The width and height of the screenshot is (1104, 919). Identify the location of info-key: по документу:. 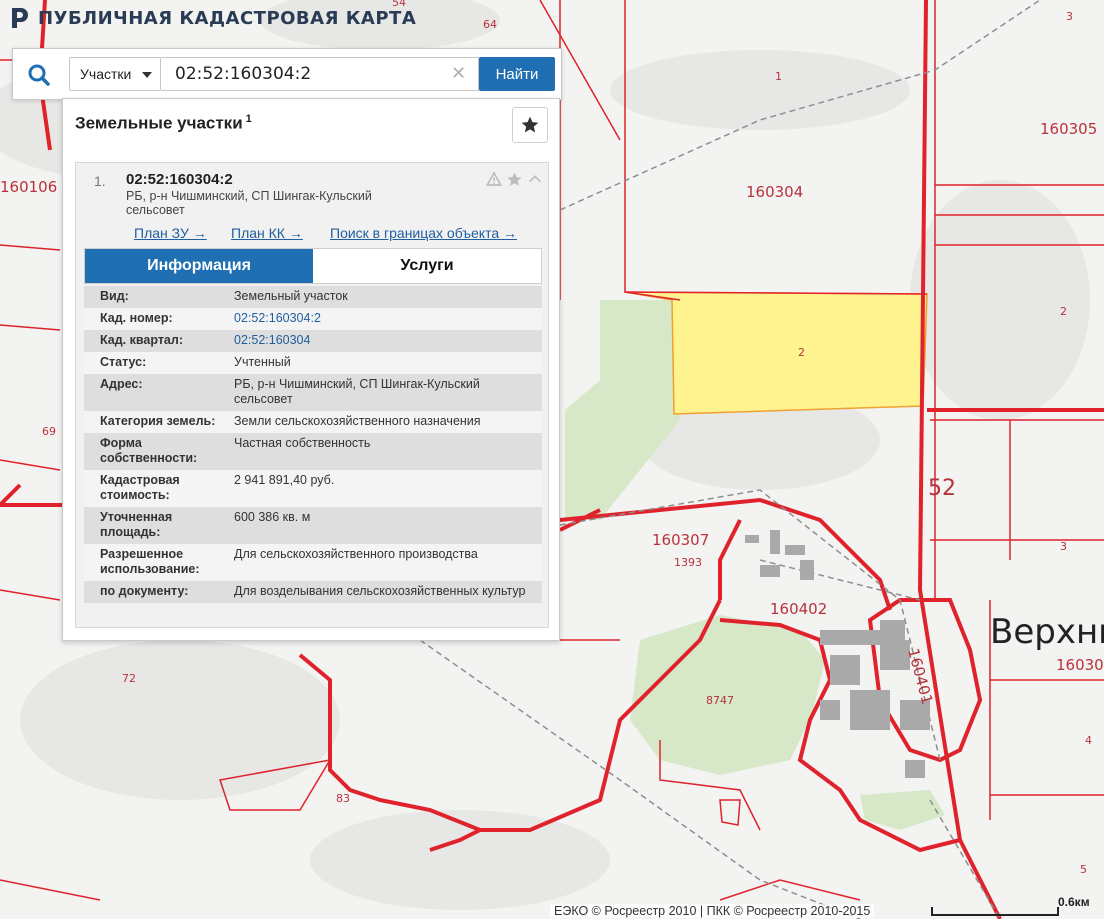
(144, 591).